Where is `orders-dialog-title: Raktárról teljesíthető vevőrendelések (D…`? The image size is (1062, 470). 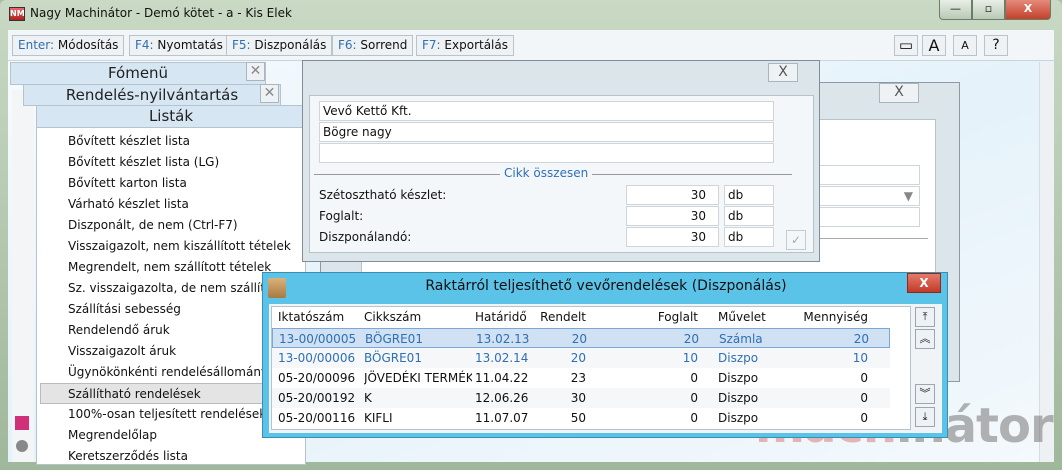 orders-dialog-title: Raktárról teljesíthető vevőrendelések (D… is located at coordinates (606, 286).